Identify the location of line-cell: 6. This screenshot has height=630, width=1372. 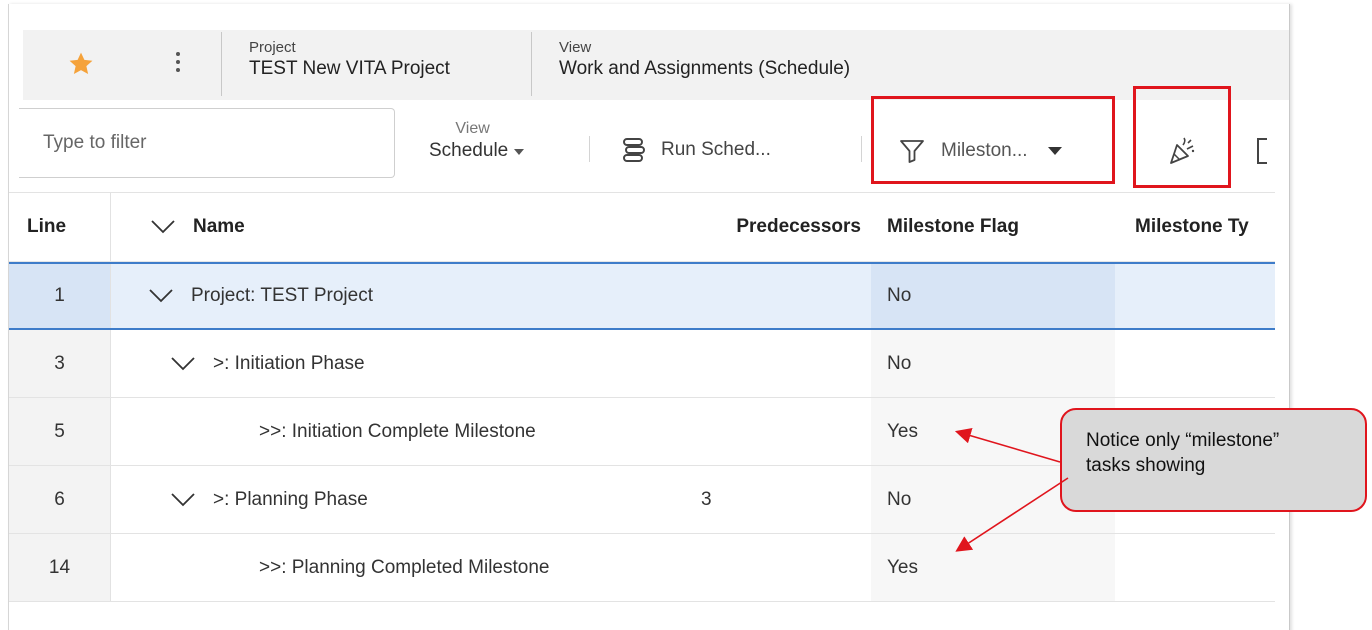
(60, 499).